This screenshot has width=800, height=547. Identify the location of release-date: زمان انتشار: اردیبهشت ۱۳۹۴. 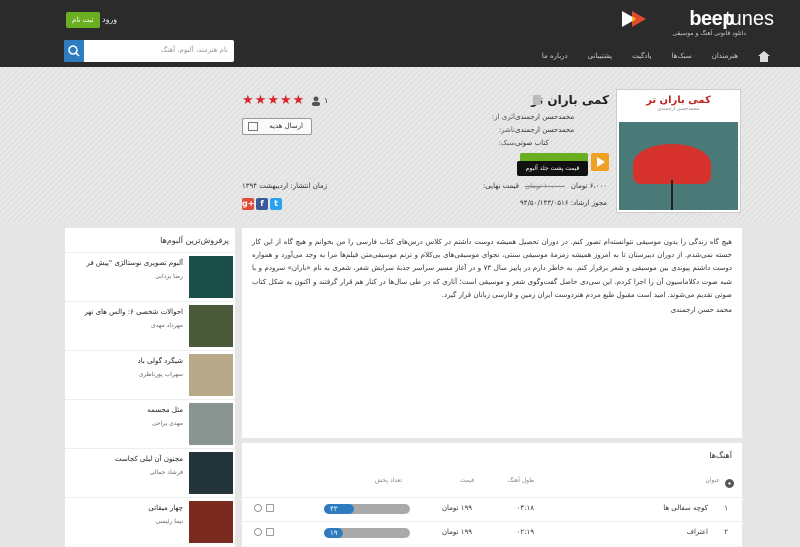
(285, 186).